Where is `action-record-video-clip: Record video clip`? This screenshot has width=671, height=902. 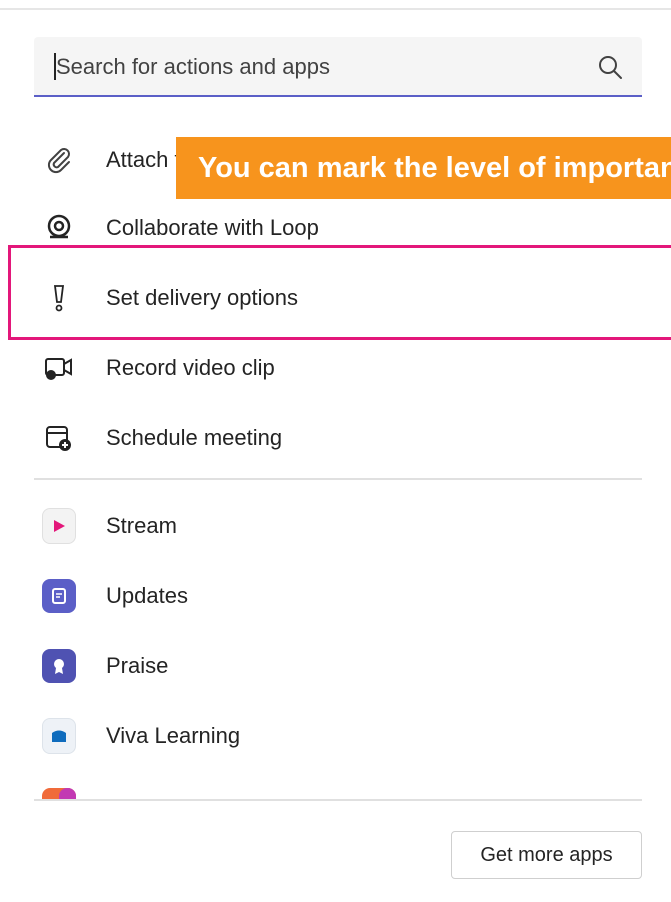 action-record-video-clip: Record video clip is located at coordinates (338, 368).